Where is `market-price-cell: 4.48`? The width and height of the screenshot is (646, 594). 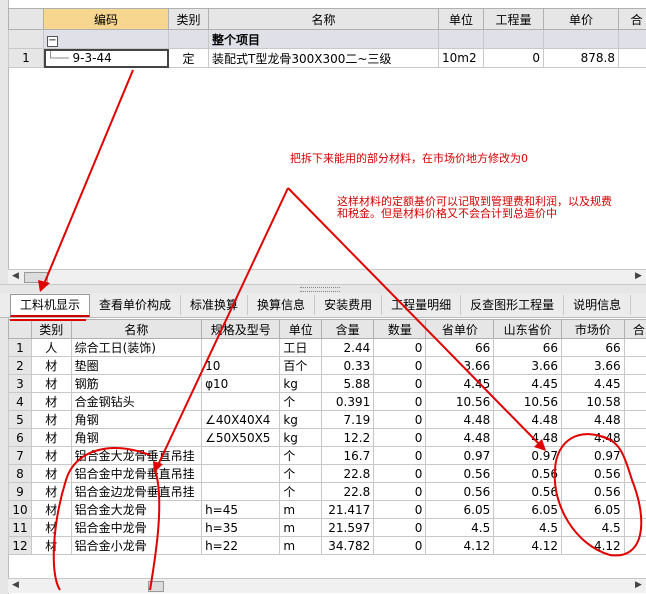 market-price-cell: 4.48 is located at coordinates (593, 437).